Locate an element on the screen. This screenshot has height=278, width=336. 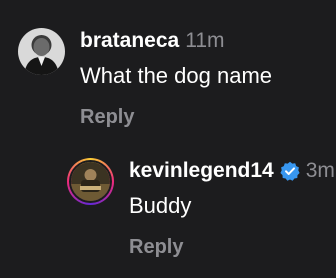
username: kevinlegend14 is located at coordinates (201, 171).